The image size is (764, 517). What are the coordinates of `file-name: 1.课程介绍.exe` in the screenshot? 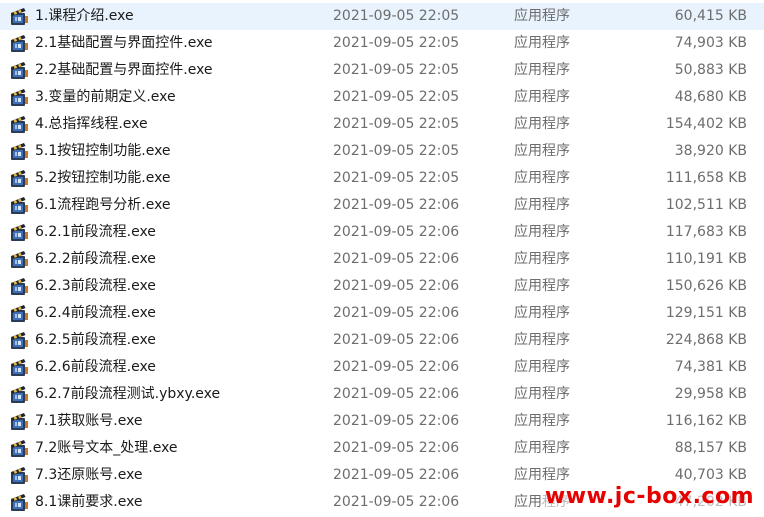 It's located at (84, 16).